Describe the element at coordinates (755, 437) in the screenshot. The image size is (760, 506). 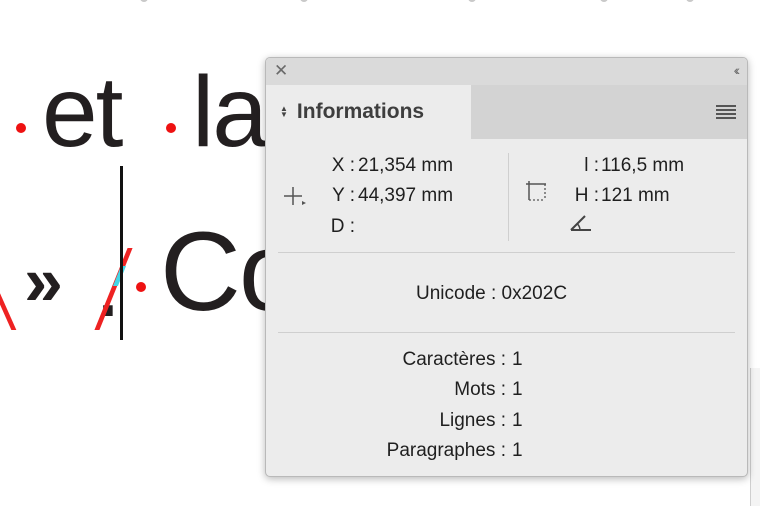
I see `scrollbar` at that location.